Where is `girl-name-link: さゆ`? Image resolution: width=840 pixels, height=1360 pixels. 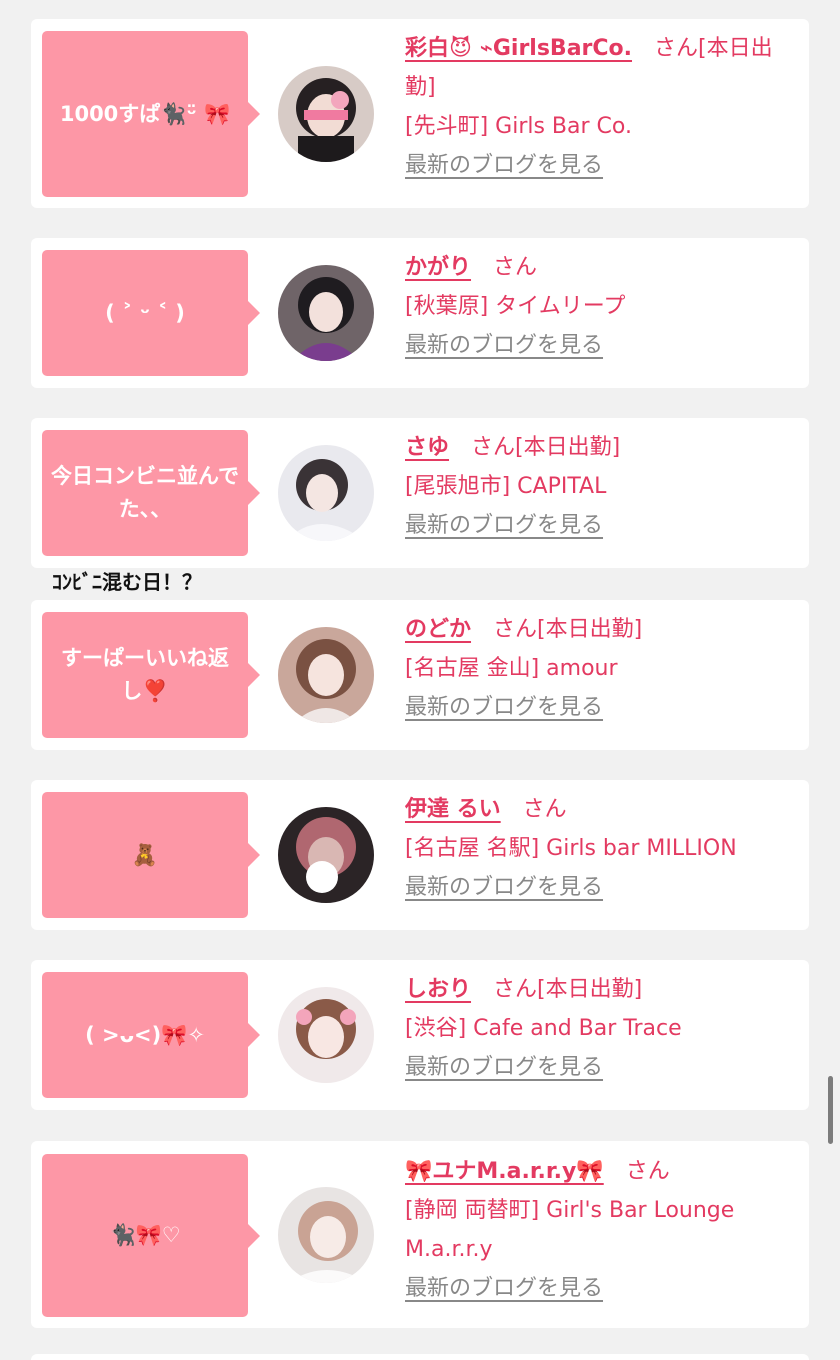 girl-name-link: さゆ is located at coordinates (427, 447).